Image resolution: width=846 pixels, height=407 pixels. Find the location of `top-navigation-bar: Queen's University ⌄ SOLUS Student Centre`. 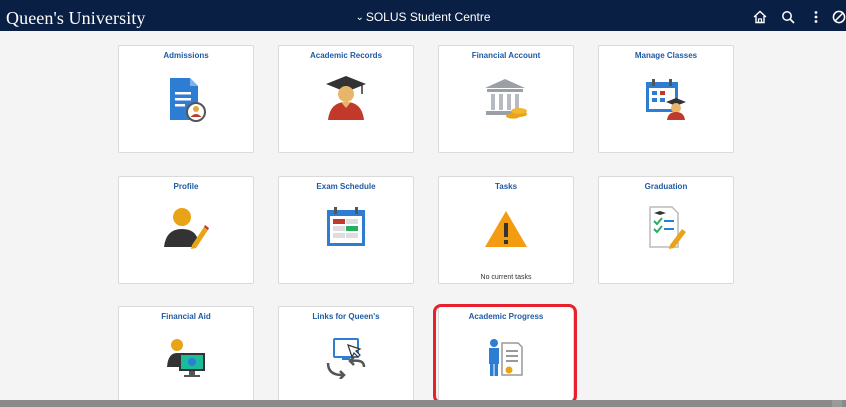

top-navigation-bar: Queen's University ⌄ SOLUS Student Centre is located at coordinates (423, 15).